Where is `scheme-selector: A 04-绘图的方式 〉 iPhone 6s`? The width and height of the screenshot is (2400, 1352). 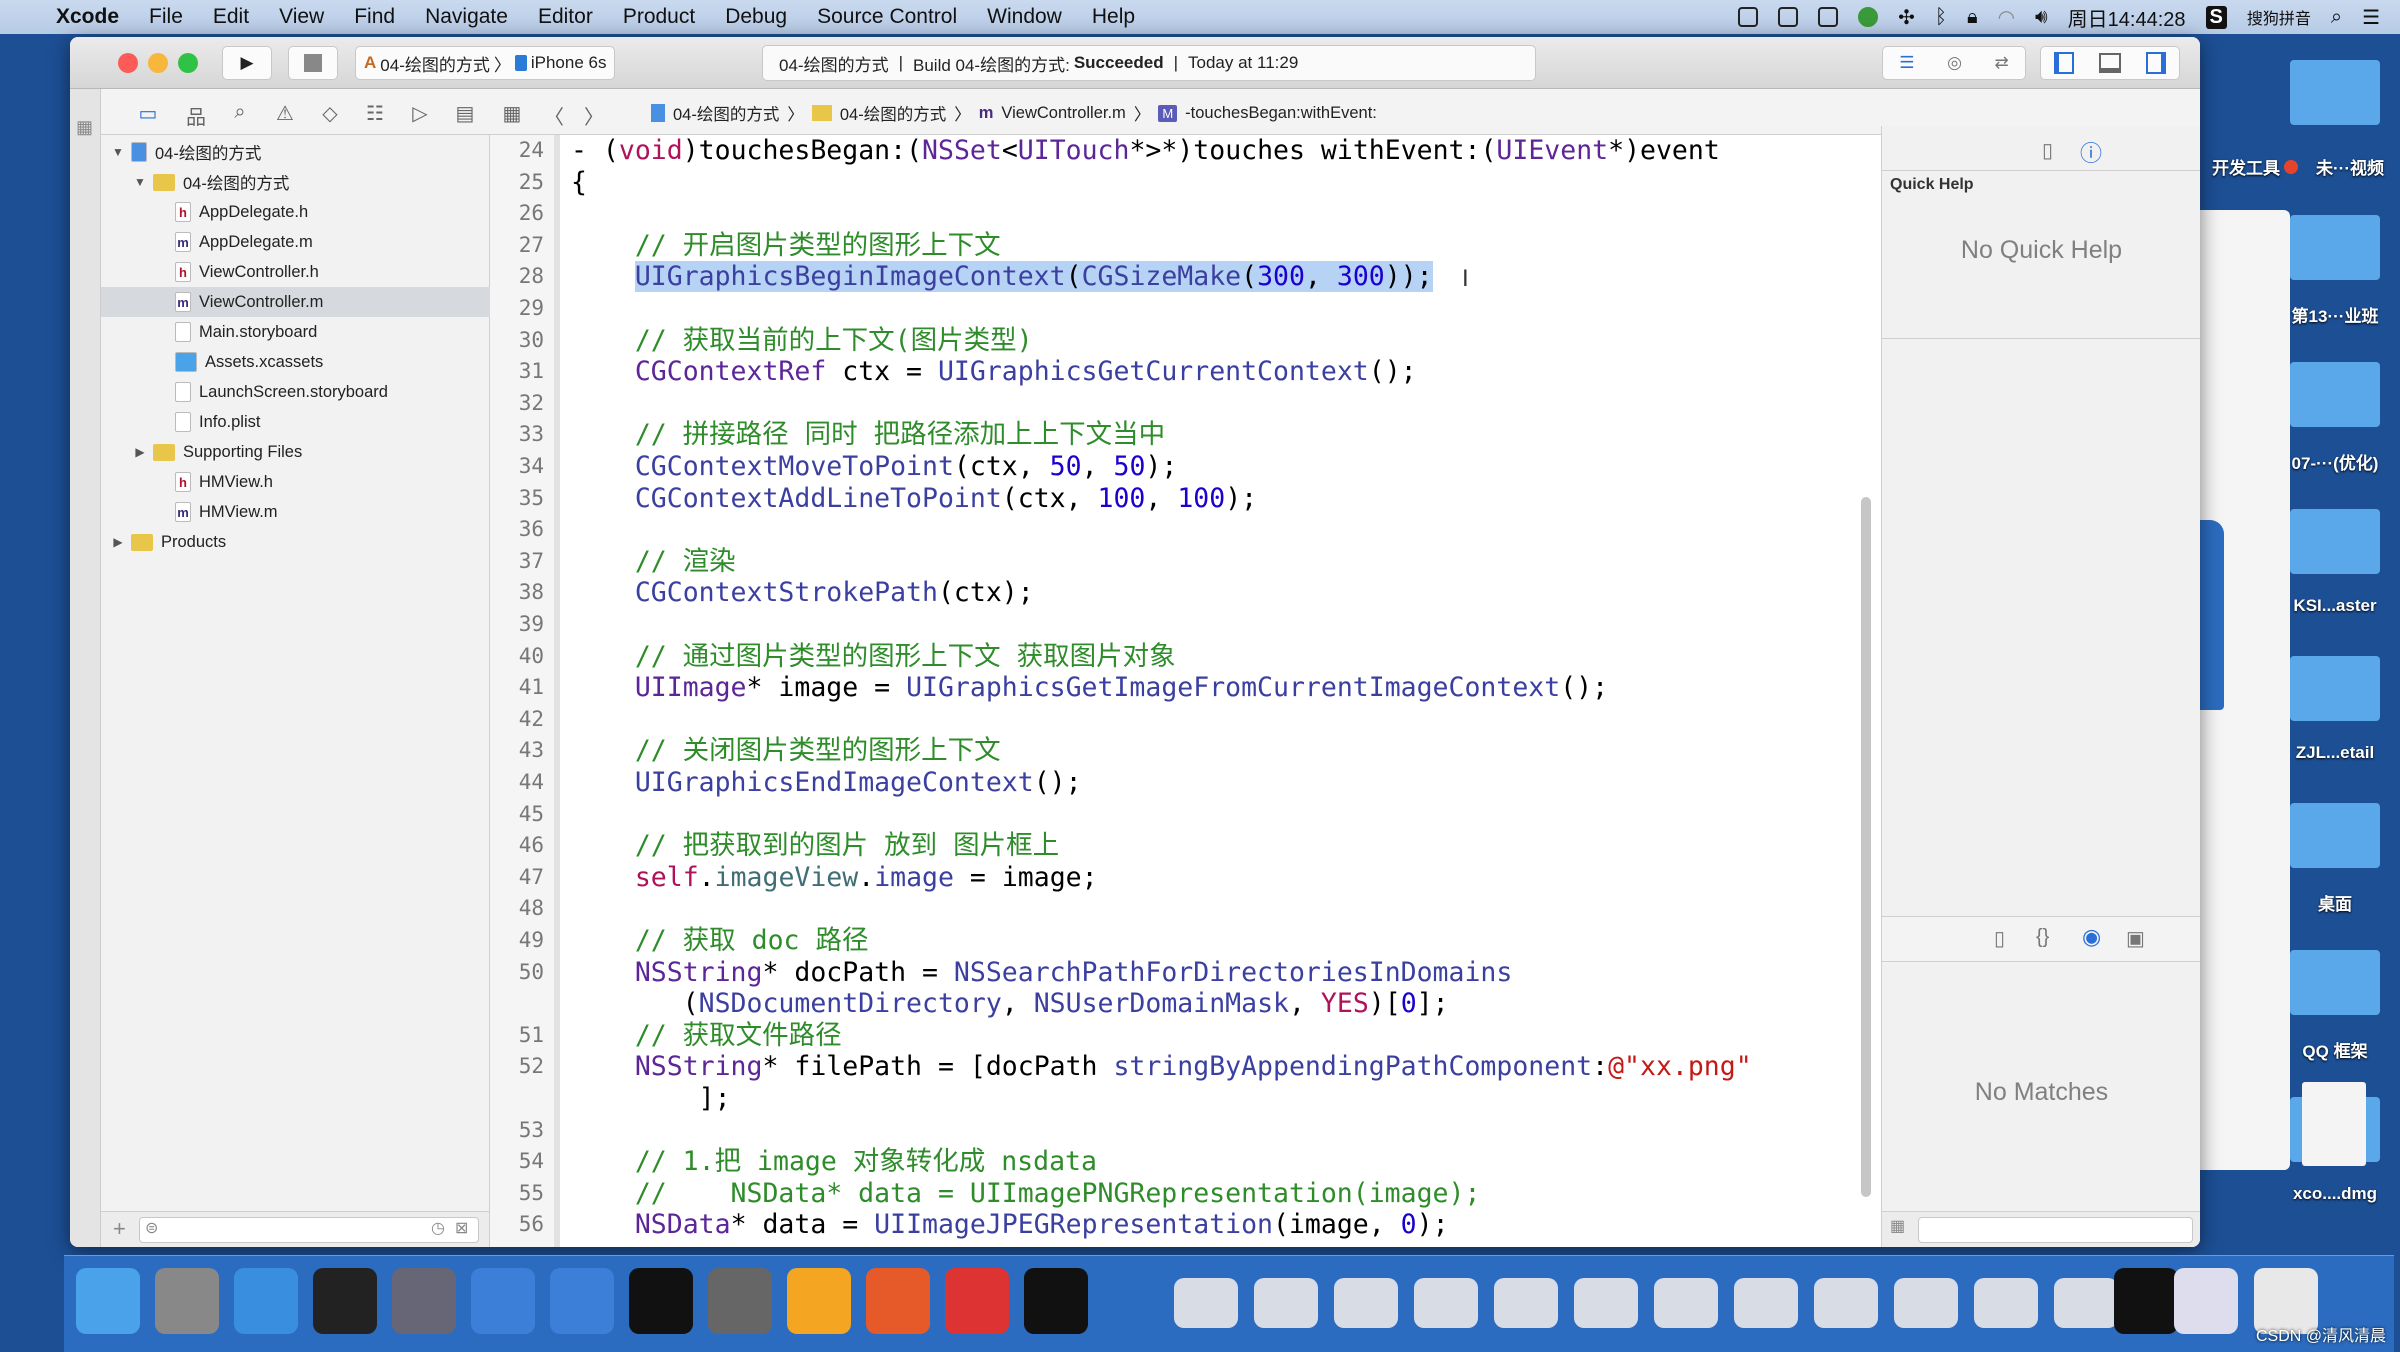
scheme-selector: A 04-绘图的方式 〉 iPhone 6s is located at coordinates (485, 63).